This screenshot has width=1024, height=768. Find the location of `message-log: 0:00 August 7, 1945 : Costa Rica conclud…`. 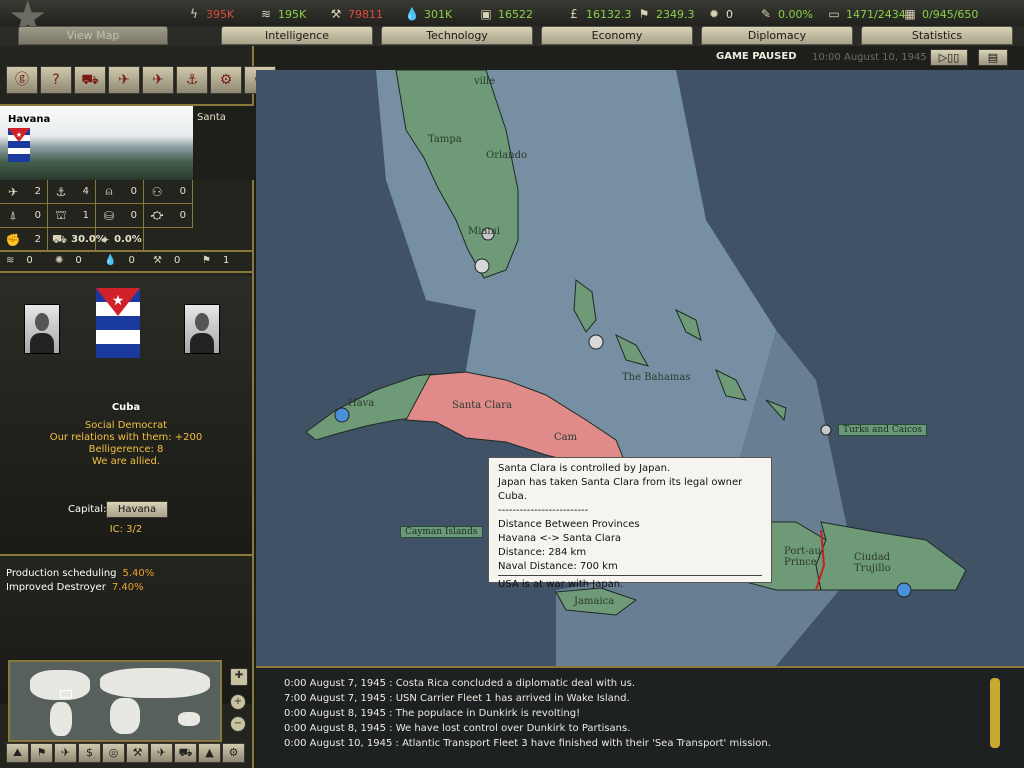

message-log: 0:00 August 7, 1945 : Costa Rica conclud… is located at coordinates (640, 717).